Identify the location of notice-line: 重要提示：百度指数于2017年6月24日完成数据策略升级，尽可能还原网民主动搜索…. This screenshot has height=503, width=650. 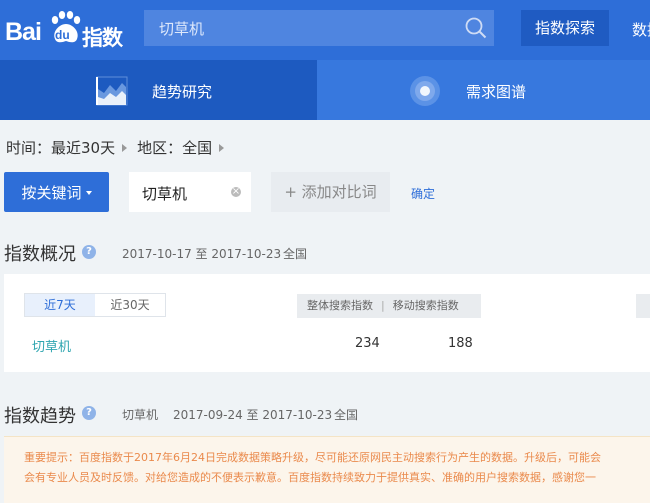
(312, 457).